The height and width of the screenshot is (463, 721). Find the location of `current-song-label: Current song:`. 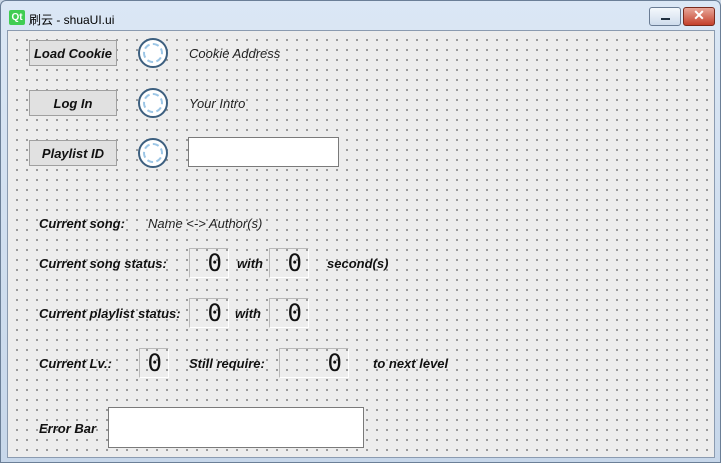

current-song-label: Current song: is located at coordinates (82, 223).